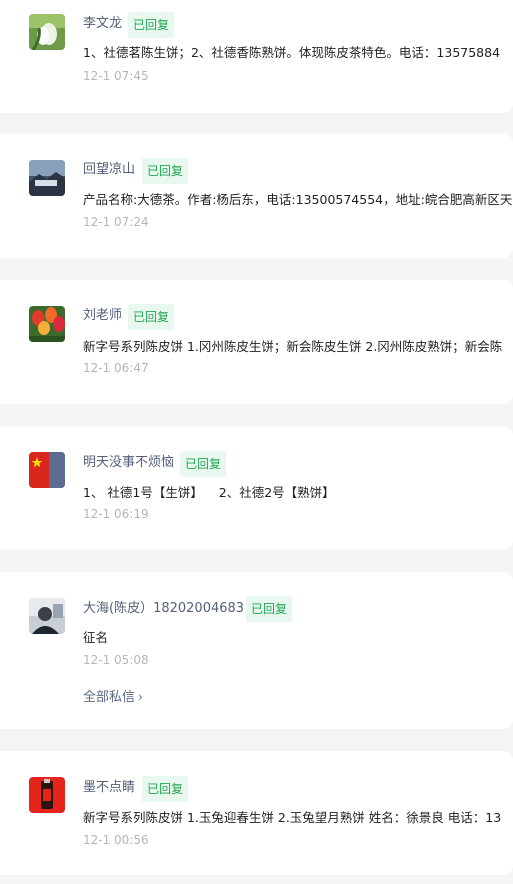 The image size is (513, 884). What do you see at coordinates (47, 324) in the screenshot?
I see `tulips-avatar` at bounding box center [47, 324].